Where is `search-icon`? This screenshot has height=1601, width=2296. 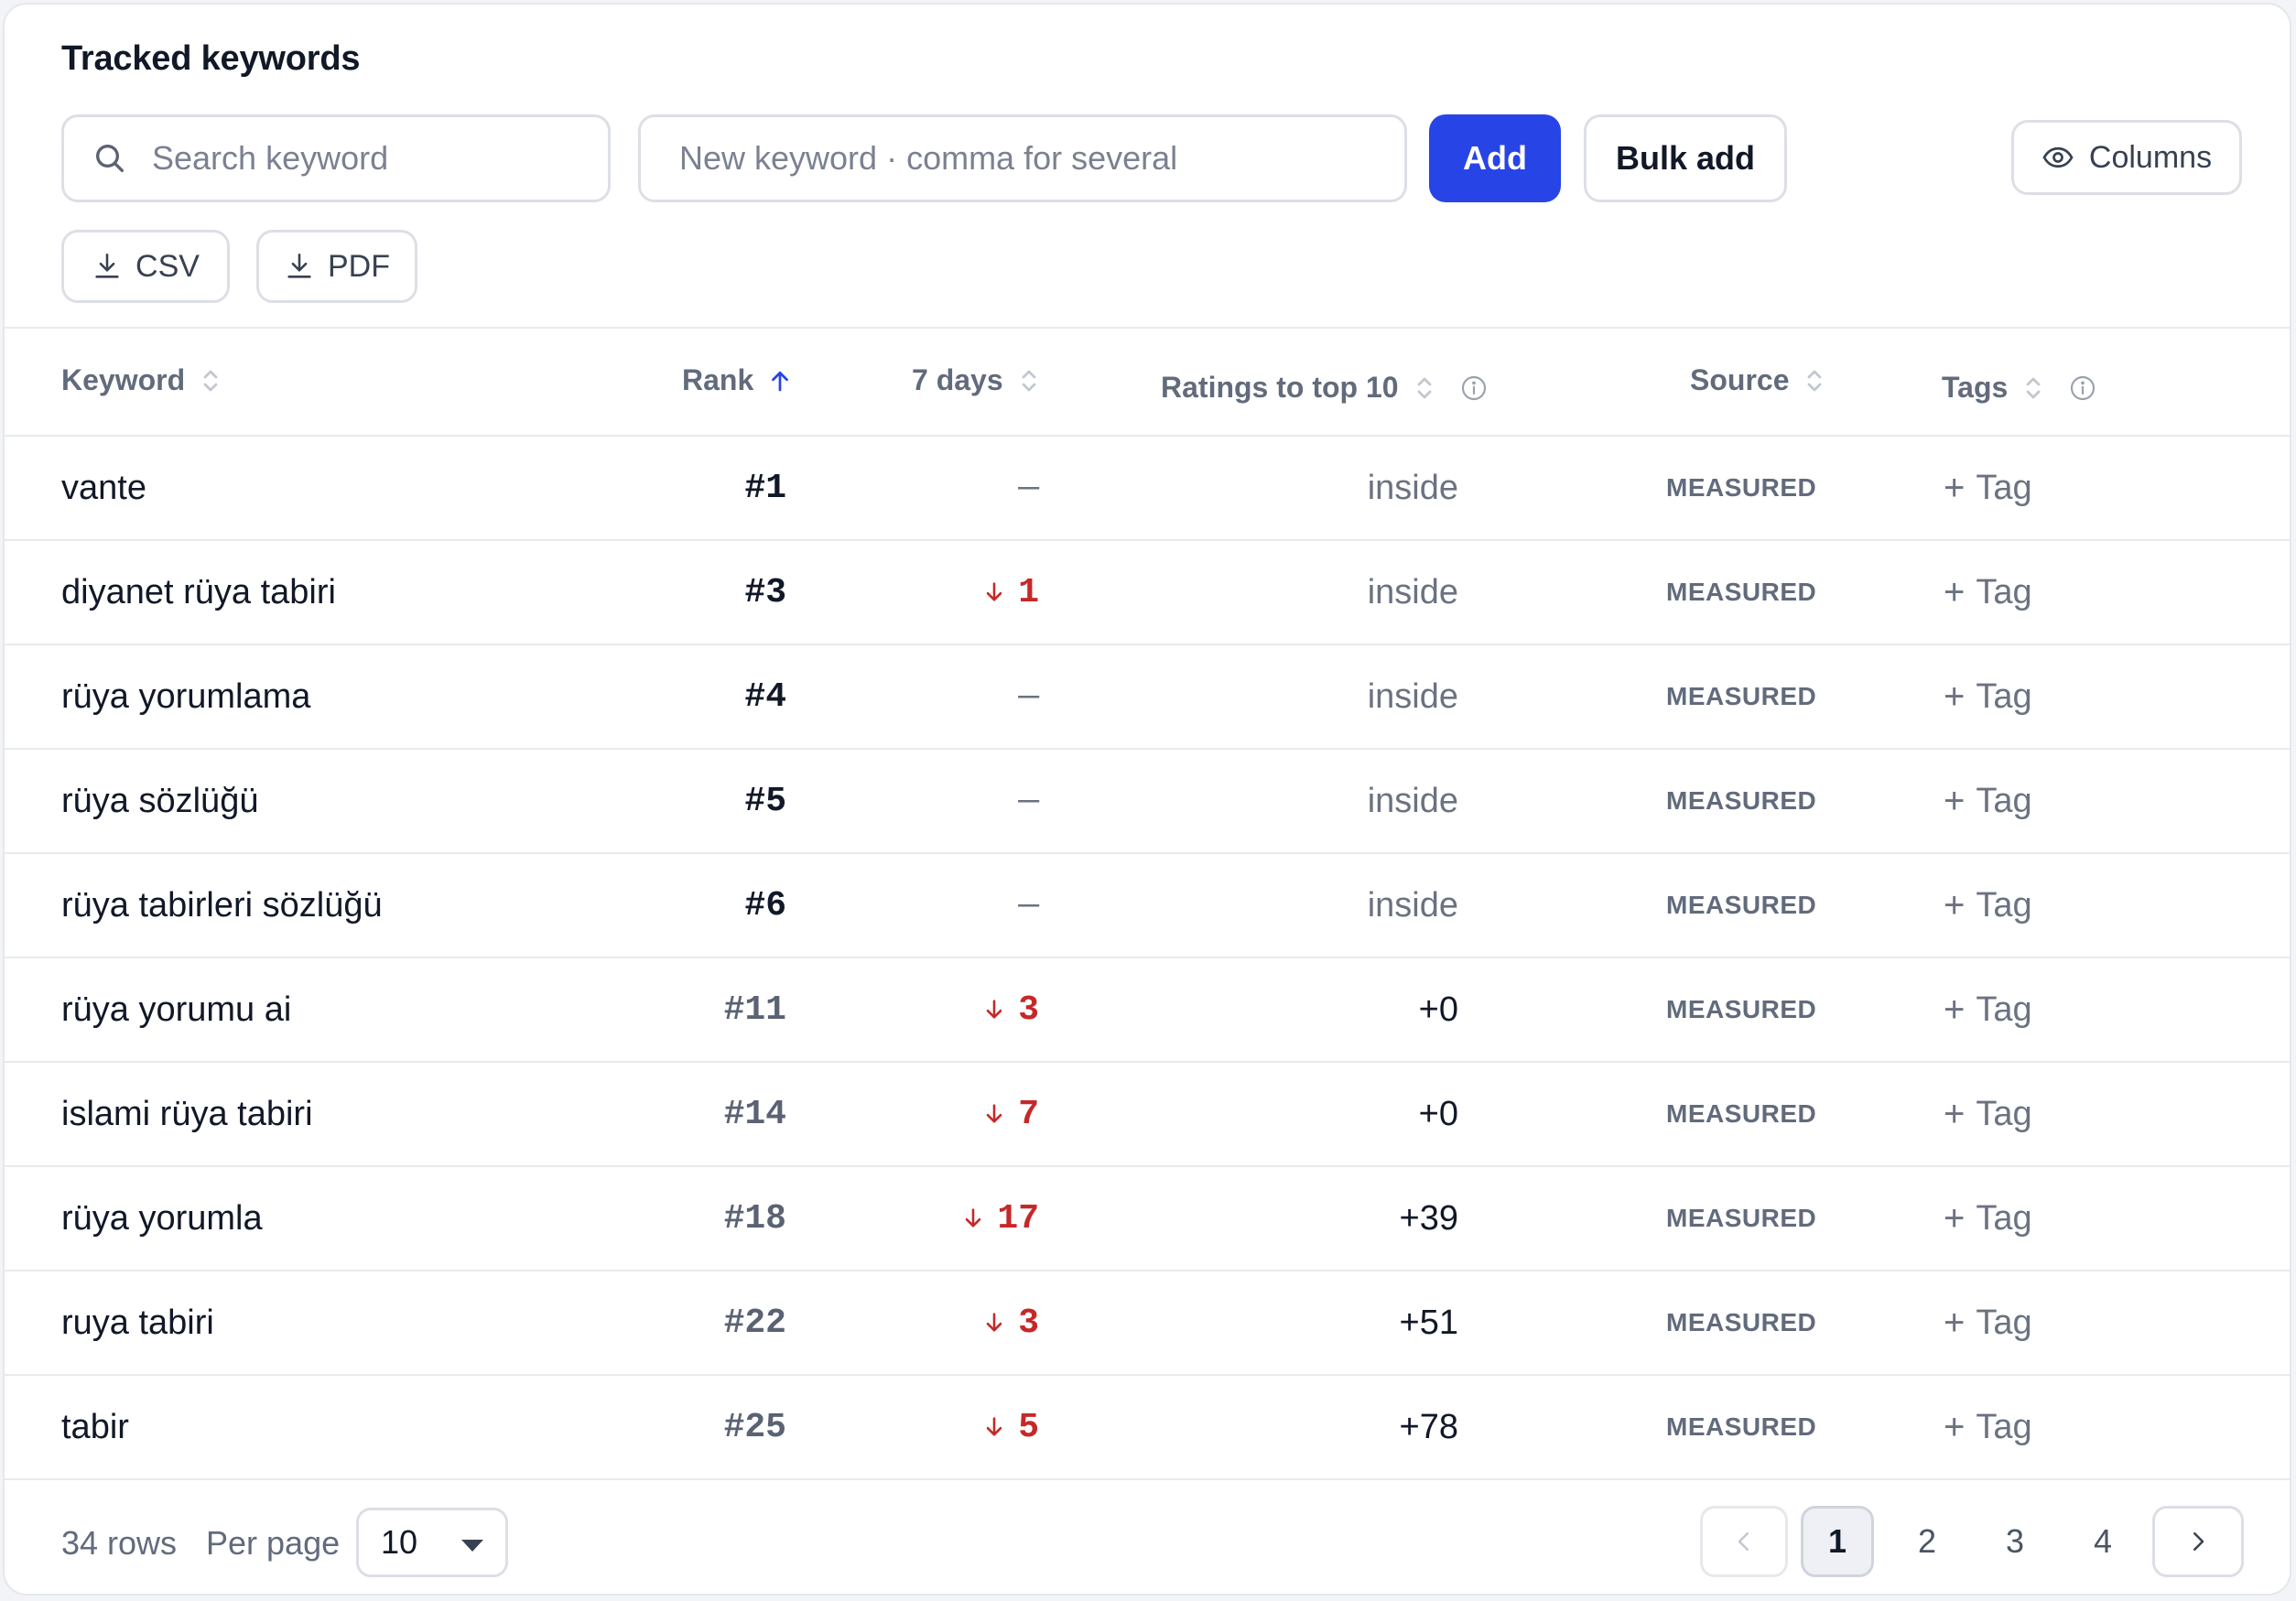 search-icon is located at coordinates (110, 158).